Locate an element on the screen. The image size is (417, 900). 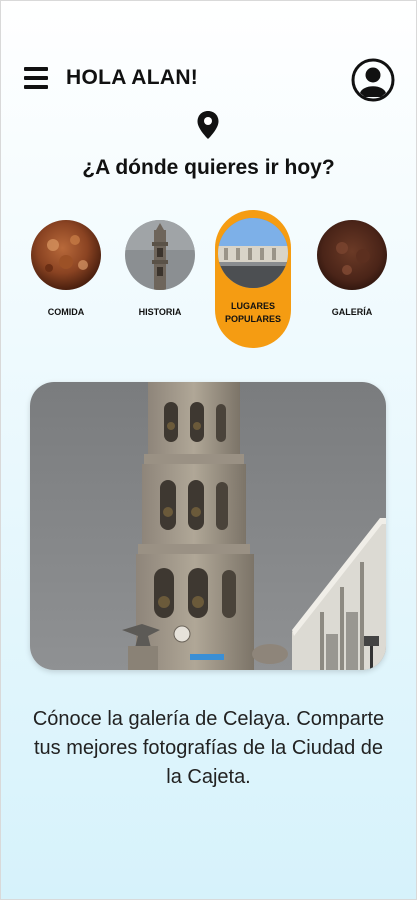
location-pin-icon is located at coordinates (208, 125).